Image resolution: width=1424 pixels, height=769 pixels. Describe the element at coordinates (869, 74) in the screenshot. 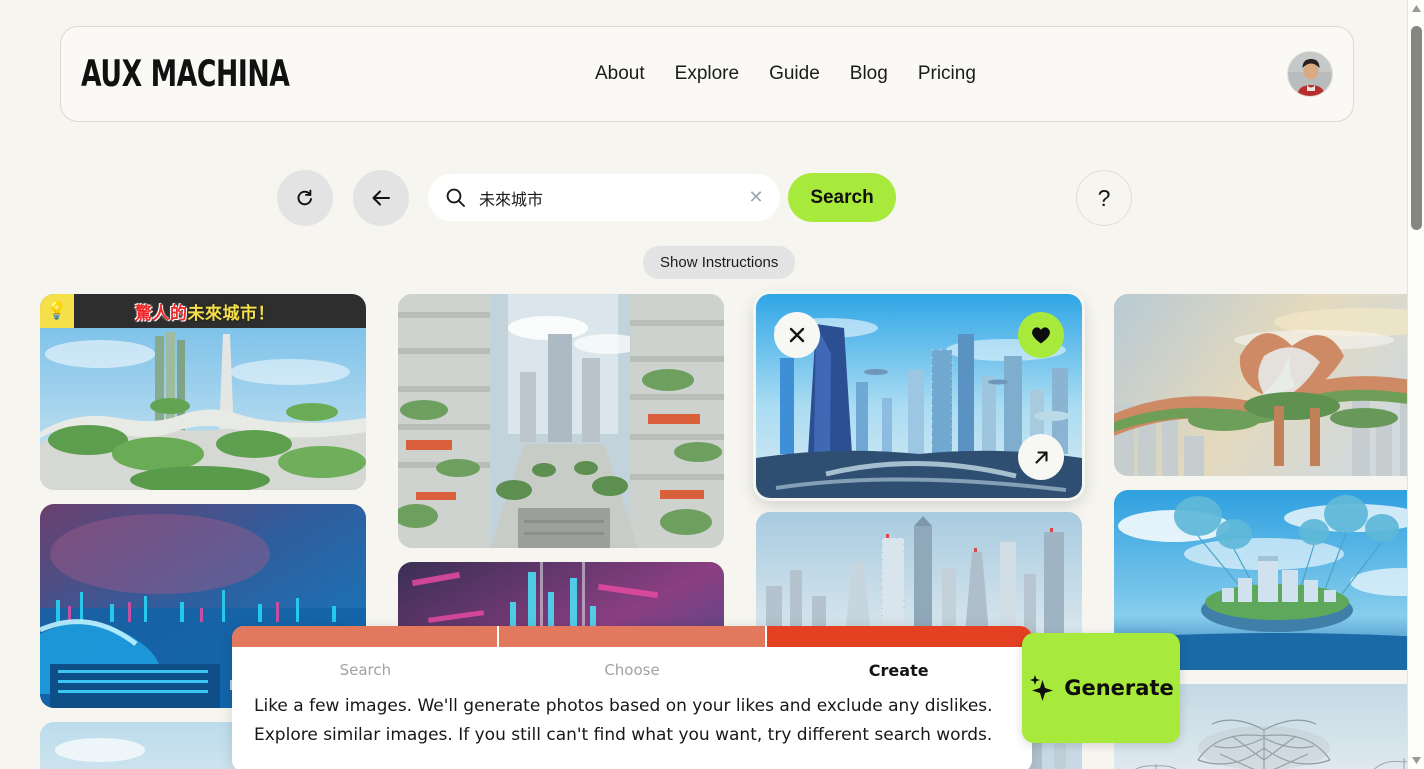

I see `nav-item-blog: Blog` at that location.